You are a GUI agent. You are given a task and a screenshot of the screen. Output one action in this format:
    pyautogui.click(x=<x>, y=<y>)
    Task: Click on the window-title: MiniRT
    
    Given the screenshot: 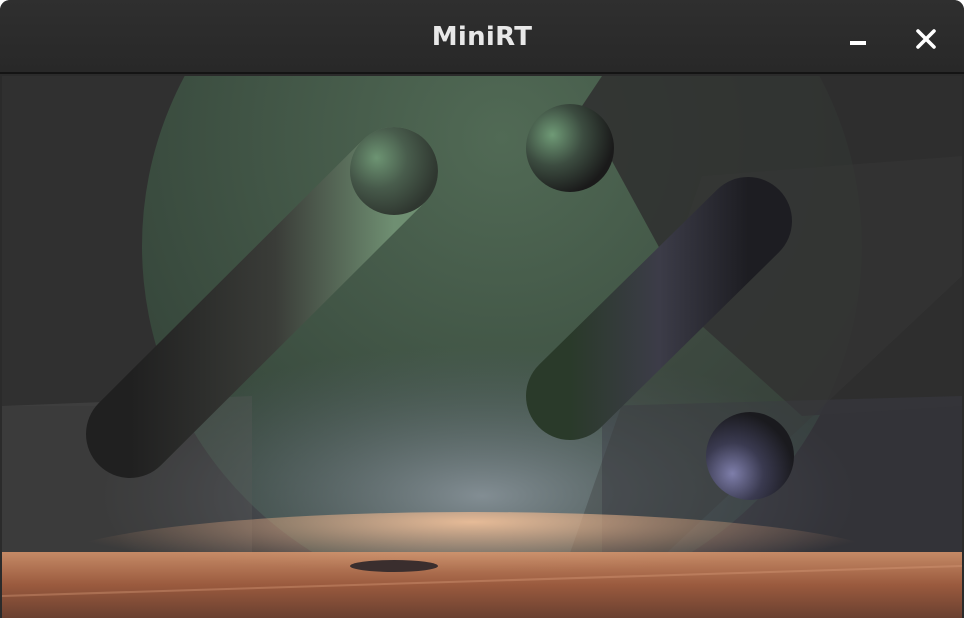 What is the action you would take?
    pyautogui.click(x=482, y=37)
    